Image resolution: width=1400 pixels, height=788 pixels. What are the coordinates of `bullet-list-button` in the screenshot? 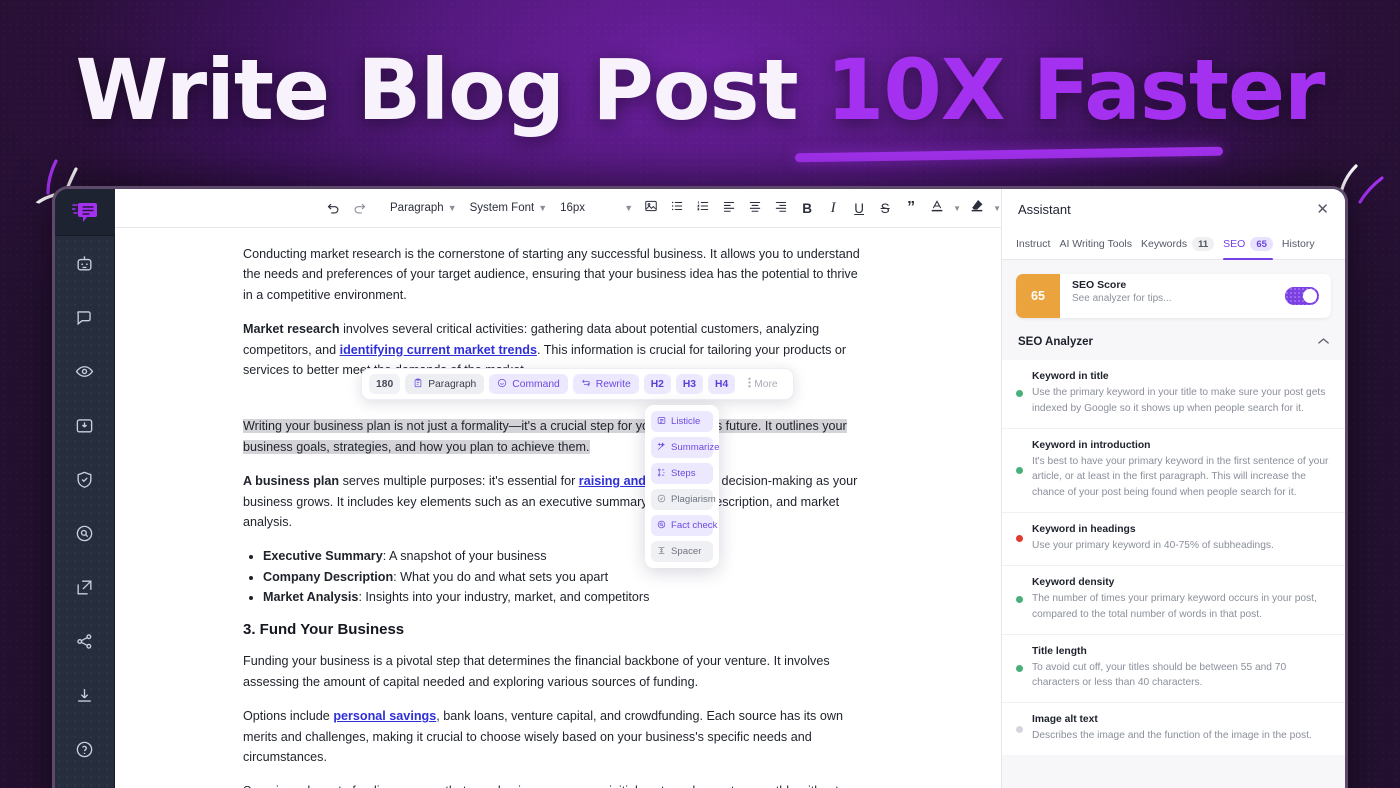 It's located at (677, 208).